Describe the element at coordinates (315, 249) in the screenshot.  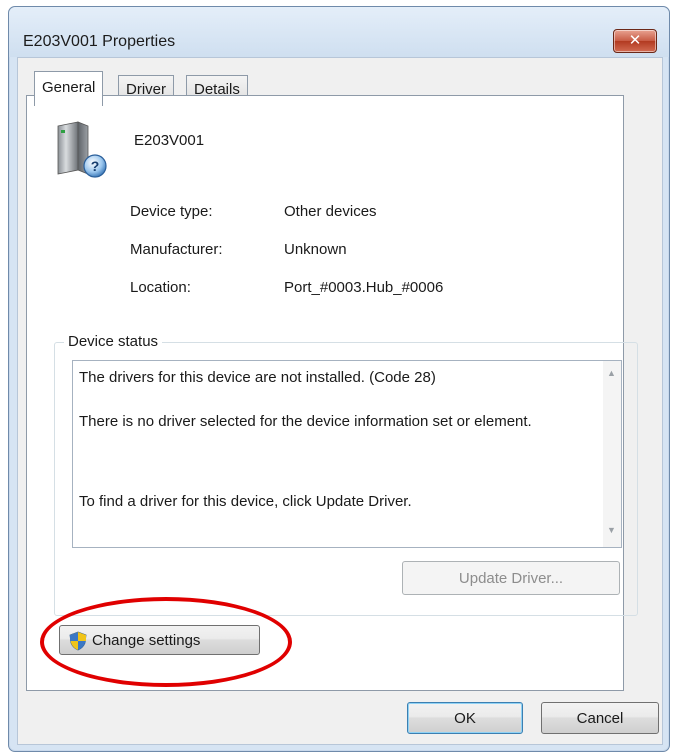
I see `manufacturer-value: Unknown` at that location.